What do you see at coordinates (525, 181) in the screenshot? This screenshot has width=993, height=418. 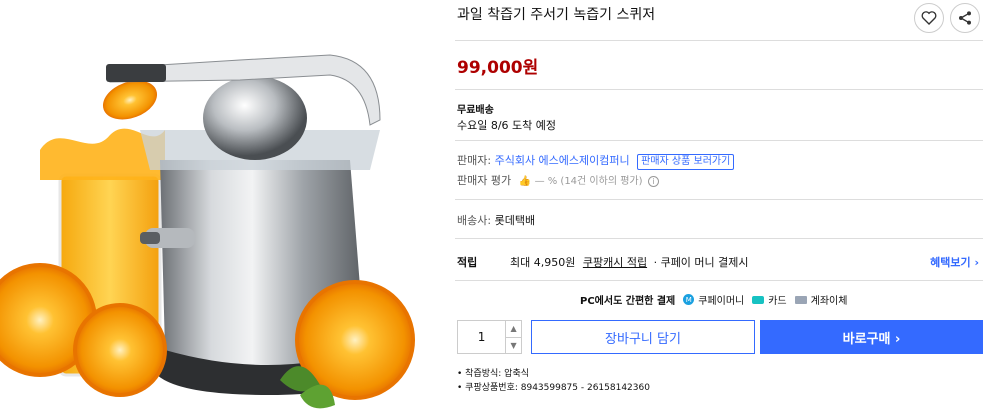 I see `thumbs-up-icon: 👍` at bounding box center [525, 181].